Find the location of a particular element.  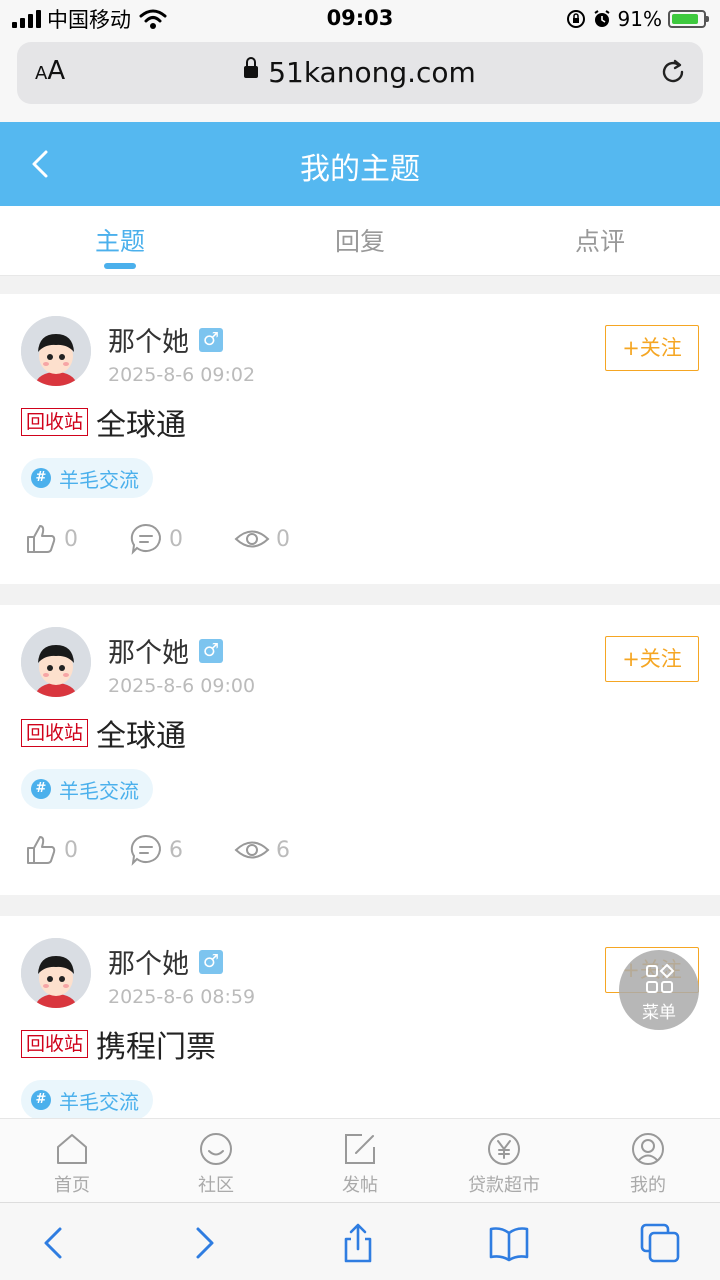

compose-icon is located at coordinates (360, 1149).